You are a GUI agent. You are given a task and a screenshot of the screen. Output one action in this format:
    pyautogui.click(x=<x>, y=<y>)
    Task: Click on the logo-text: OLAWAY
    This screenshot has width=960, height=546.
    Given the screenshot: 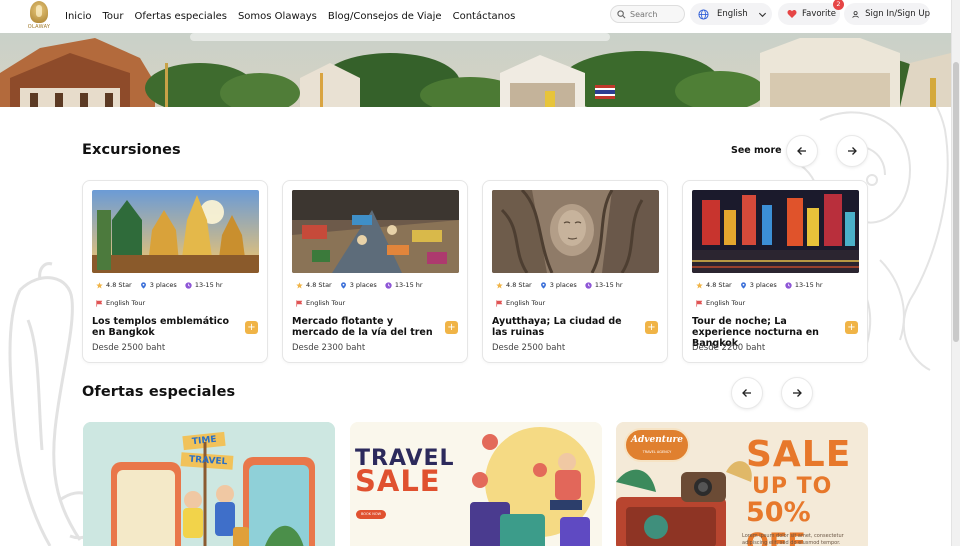 What is the action you would take?
    pyautogui.click(x=39, y=27)
    